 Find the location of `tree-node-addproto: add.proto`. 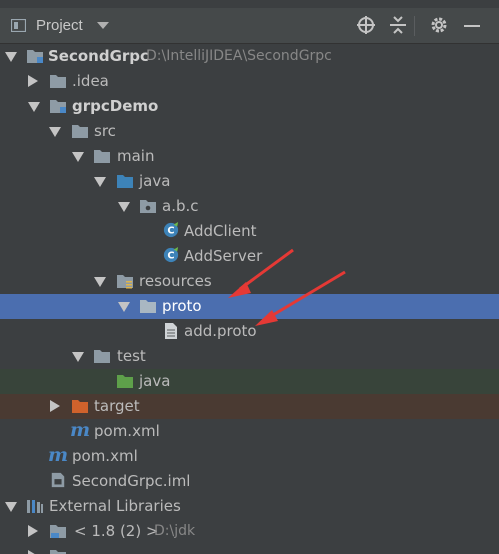

tree-node-addproto: add.proto is located at coordinates (249, 331).